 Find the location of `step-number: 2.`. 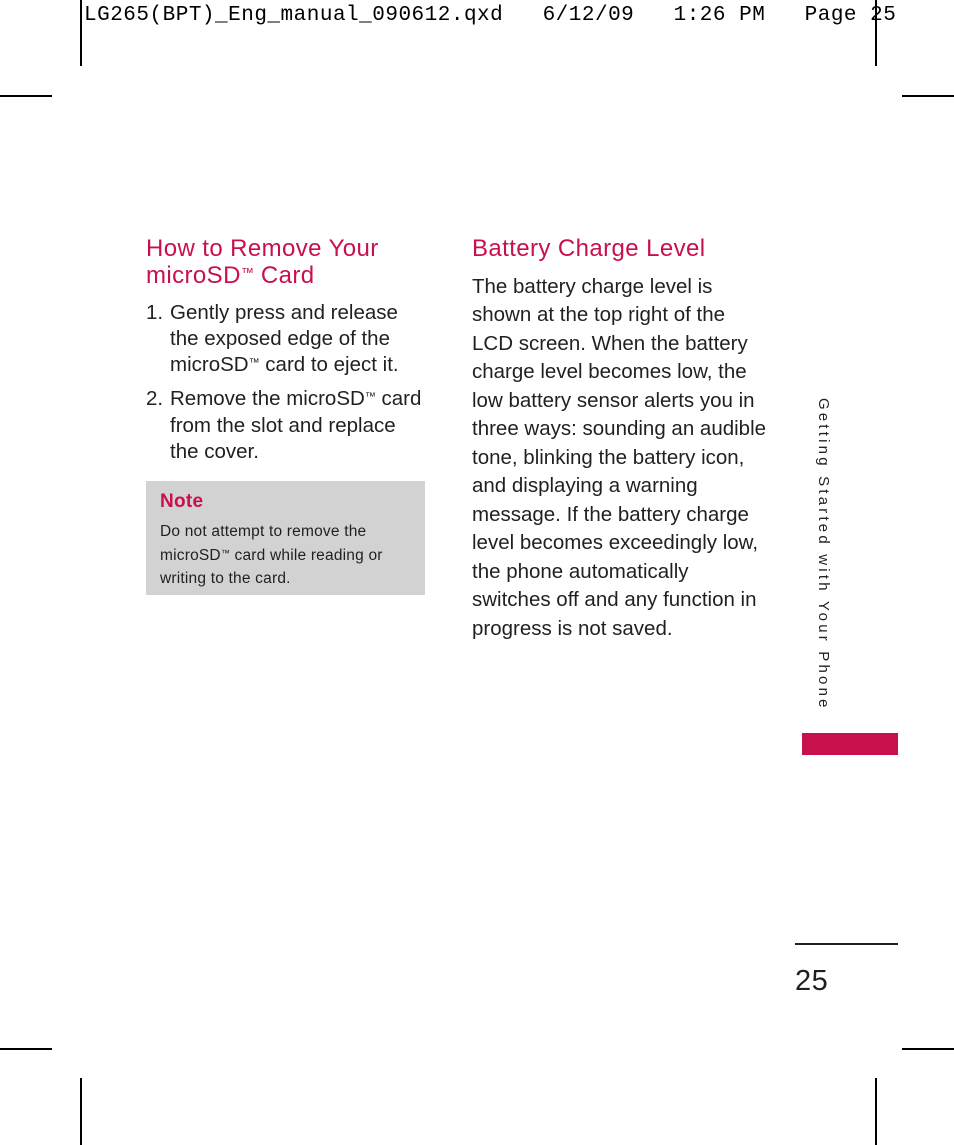

step-number: 2. is located at coordinates (155, 399).